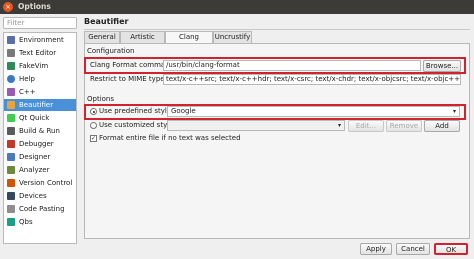 The image size is (474, 259). I want to click on qt-quick-icon, so click(11, 118).